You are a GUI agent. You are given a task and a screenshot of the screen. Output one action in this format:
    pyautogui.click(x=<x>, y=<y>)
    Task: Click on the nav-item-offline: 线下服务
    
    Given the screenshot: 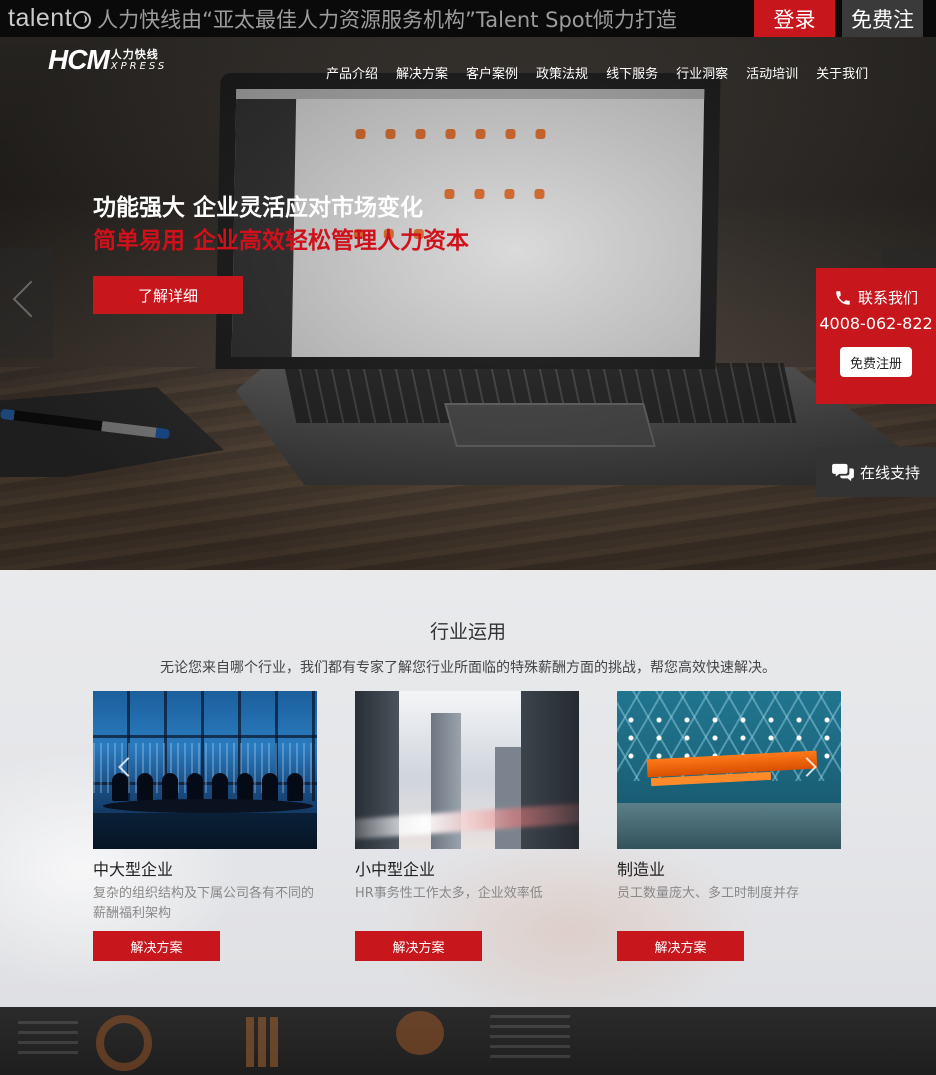 What is the action you would take?
    pyautogui.click(x=632, y=72)
    